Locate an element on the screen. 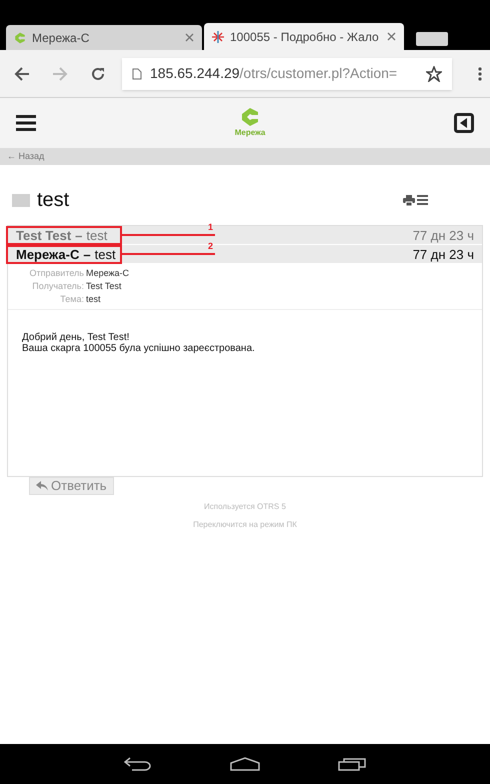 The height and width of the screenshot is (784, 490). tab-title: Мережа-С is located at coordinates (61, 38).